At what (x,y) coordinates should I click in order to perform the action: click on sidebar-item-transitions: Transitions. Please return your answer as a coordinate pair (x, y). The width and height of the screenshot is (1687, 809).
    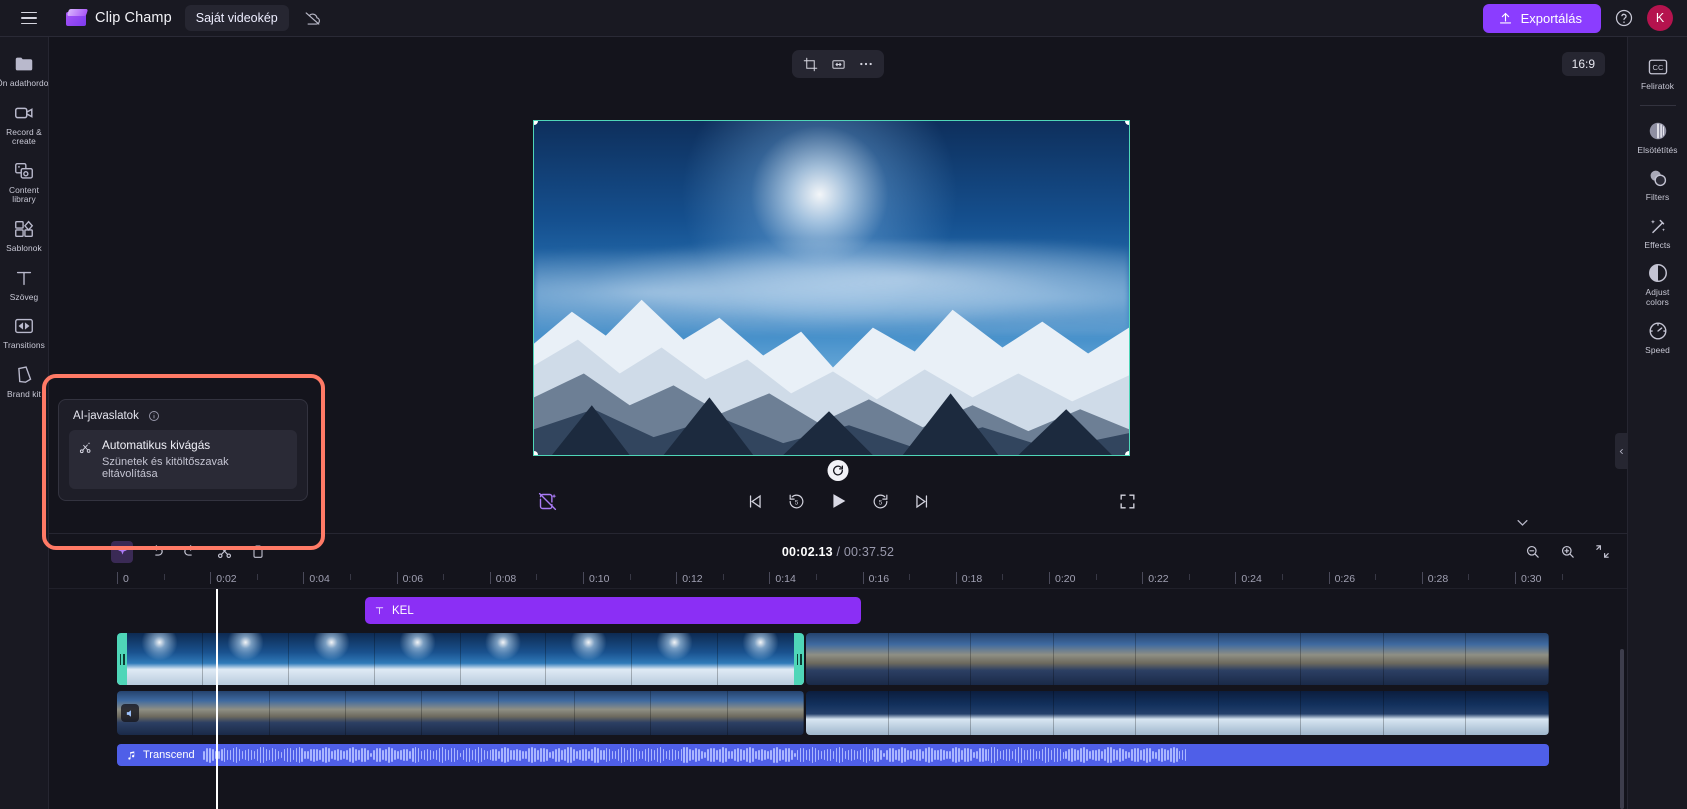
    Looking at the image, I should click on (24, 331).